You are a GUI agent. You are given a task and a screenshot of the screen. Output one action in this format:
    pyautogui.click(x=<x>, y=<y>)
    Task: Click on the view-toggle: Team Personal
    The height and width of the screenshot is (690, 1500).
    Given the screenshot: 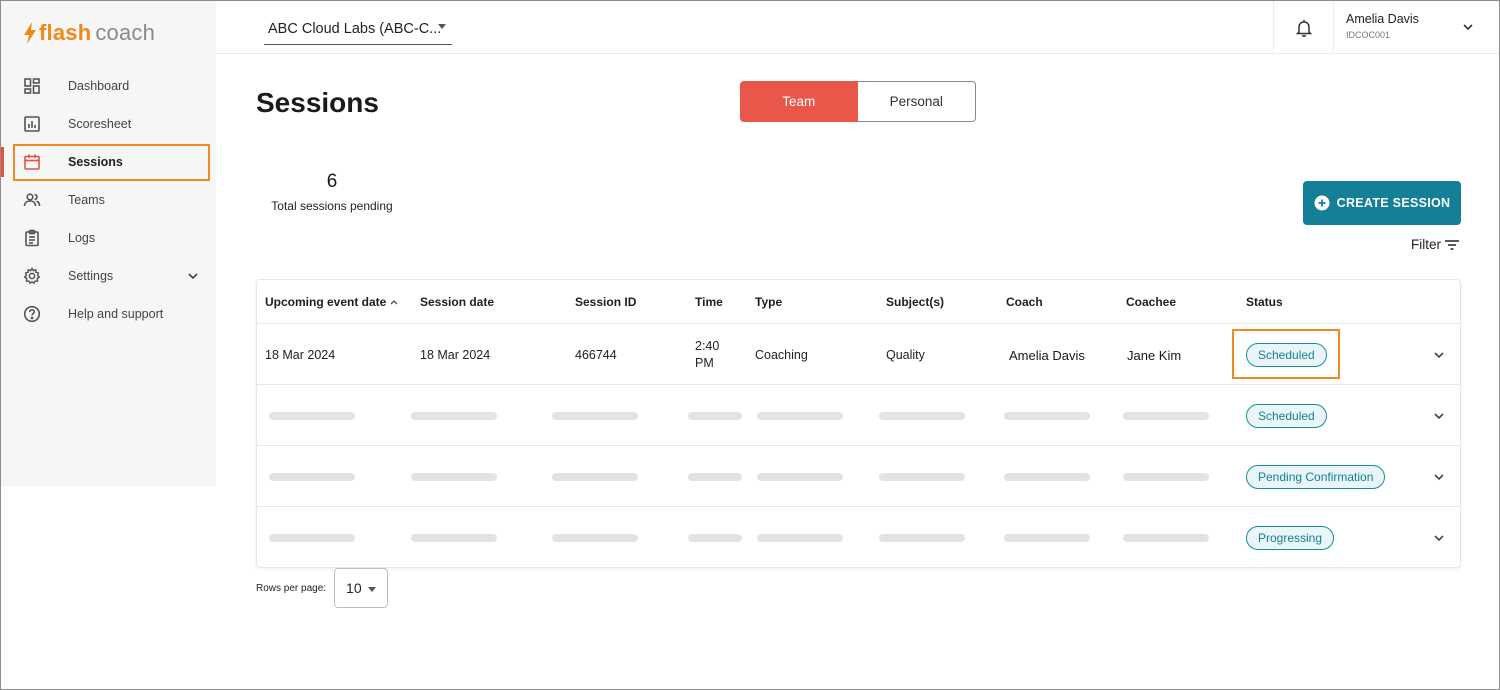 What is the action you would take?
    pyautogui.click(x=858, y=101)
    